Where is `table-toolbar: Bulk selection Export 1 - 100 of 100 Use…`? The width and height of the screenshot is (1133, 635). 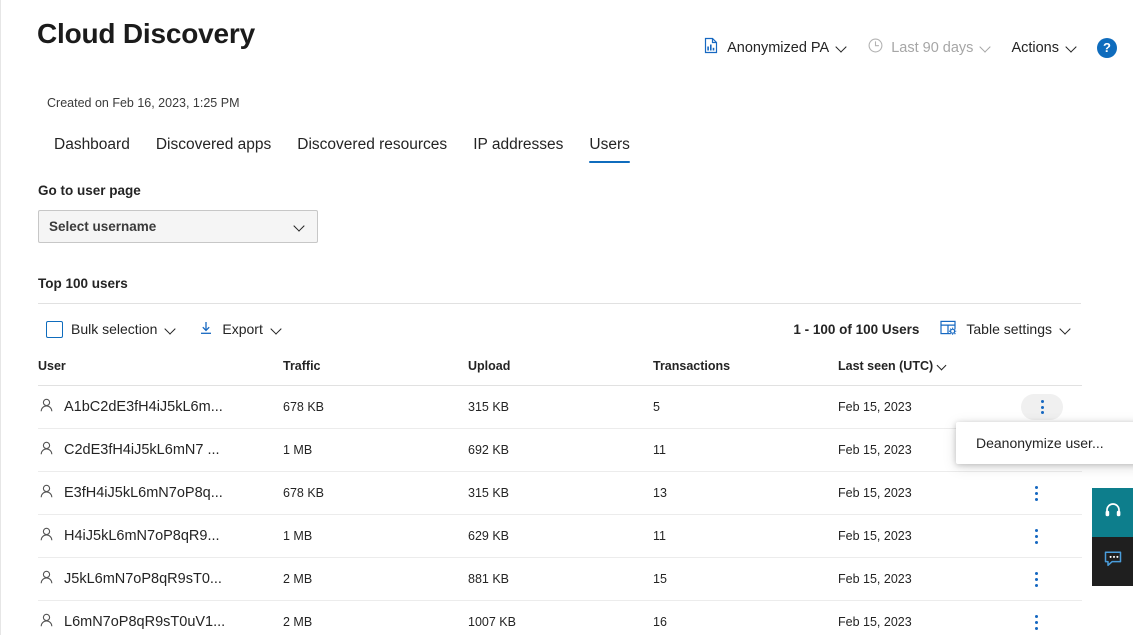
table-toolbar: Bulk selection Export 1 - 100 of 100 Use… is located at coordinates (559, 328).